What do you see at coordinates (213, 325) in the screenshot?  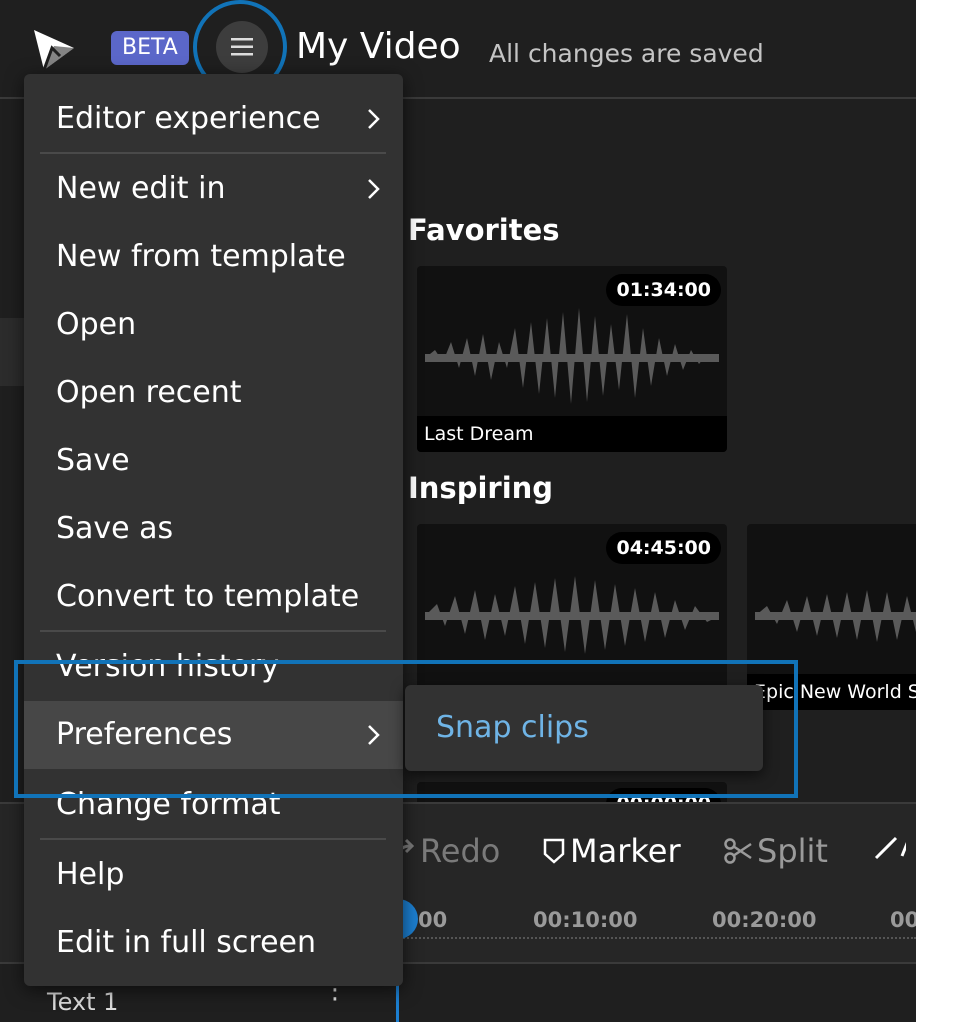 I see `menu-item-open: Open` at bounding box center [213, 325].